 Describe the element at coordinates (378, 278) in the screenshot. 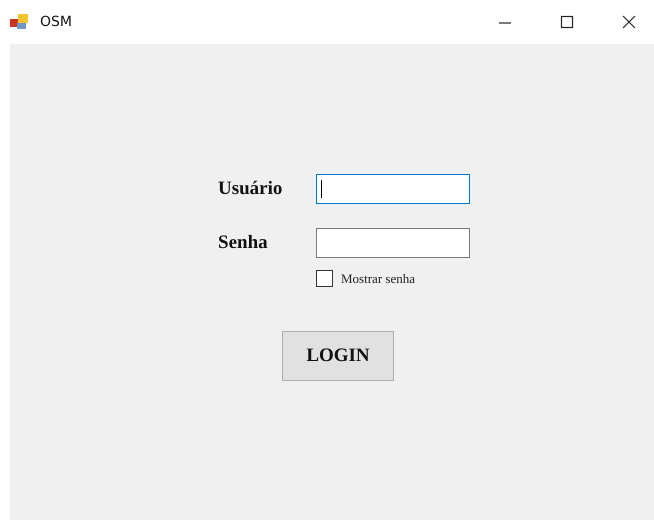

I see `checkbox-label: Mostrar senha` at that location.